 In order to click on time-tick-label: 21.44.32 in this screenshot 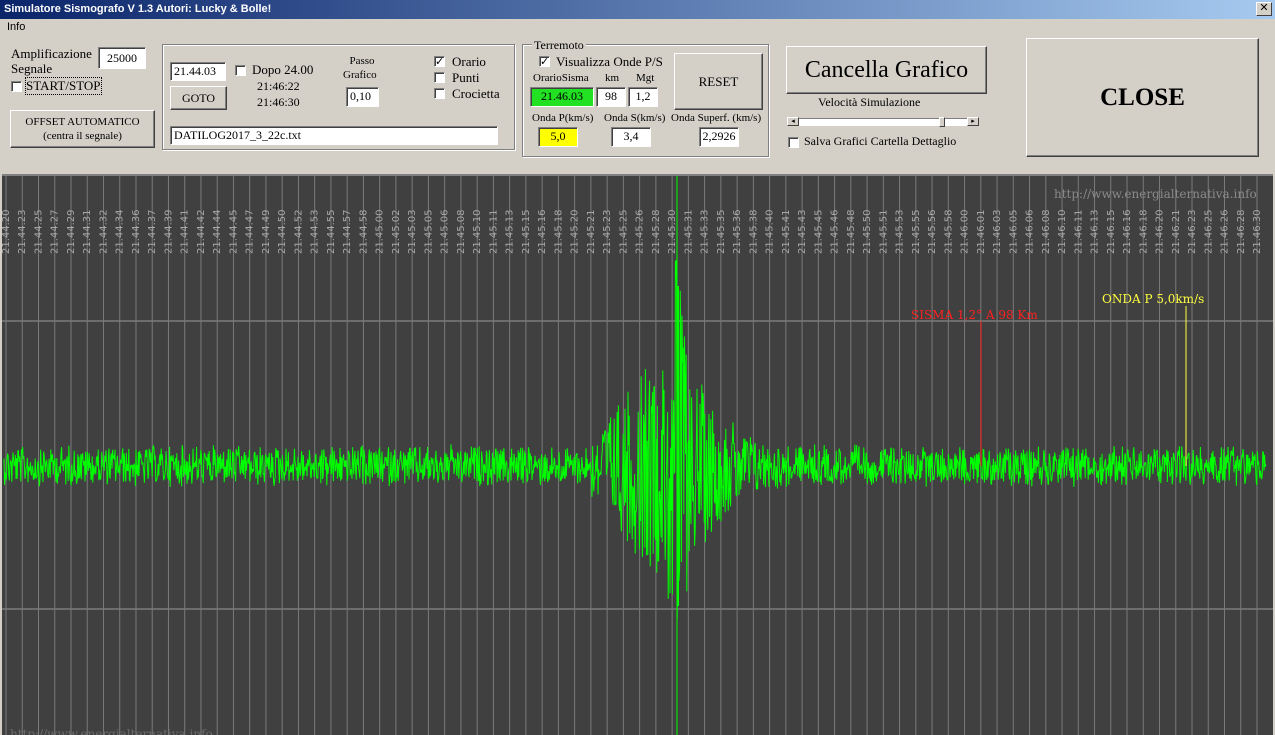, I will do `click(103, 231)`.